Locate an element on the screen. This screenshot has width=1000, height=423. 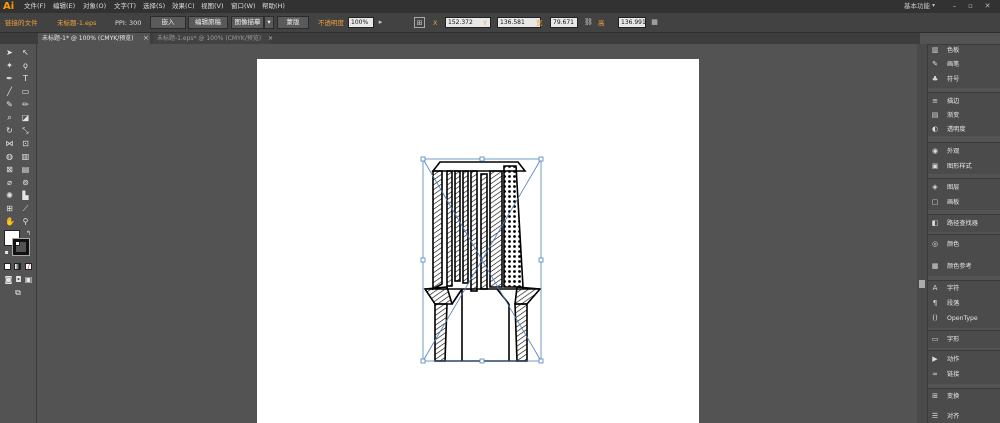
color-guide-icon: ◎ is located at coordinates (935, 244).